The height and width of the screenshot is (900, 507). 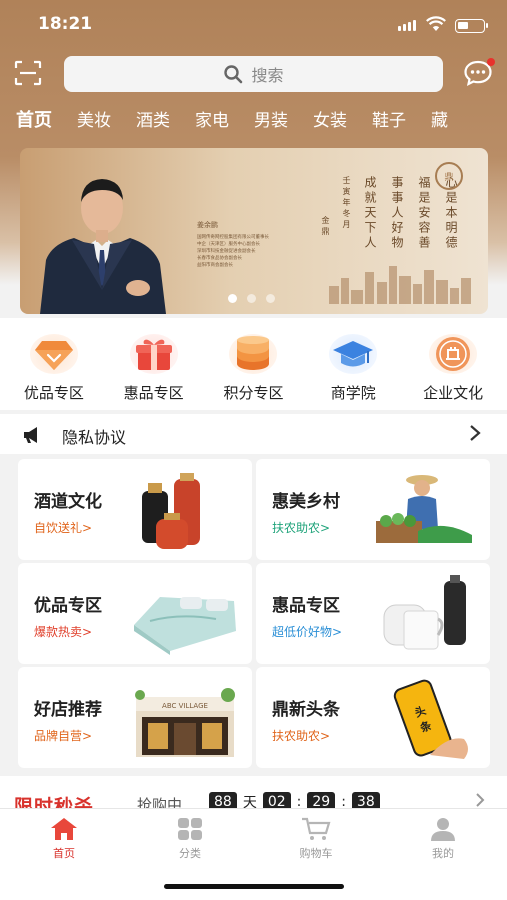 I want to click on category-tab-home: 首页, so click(x=34, y=119).